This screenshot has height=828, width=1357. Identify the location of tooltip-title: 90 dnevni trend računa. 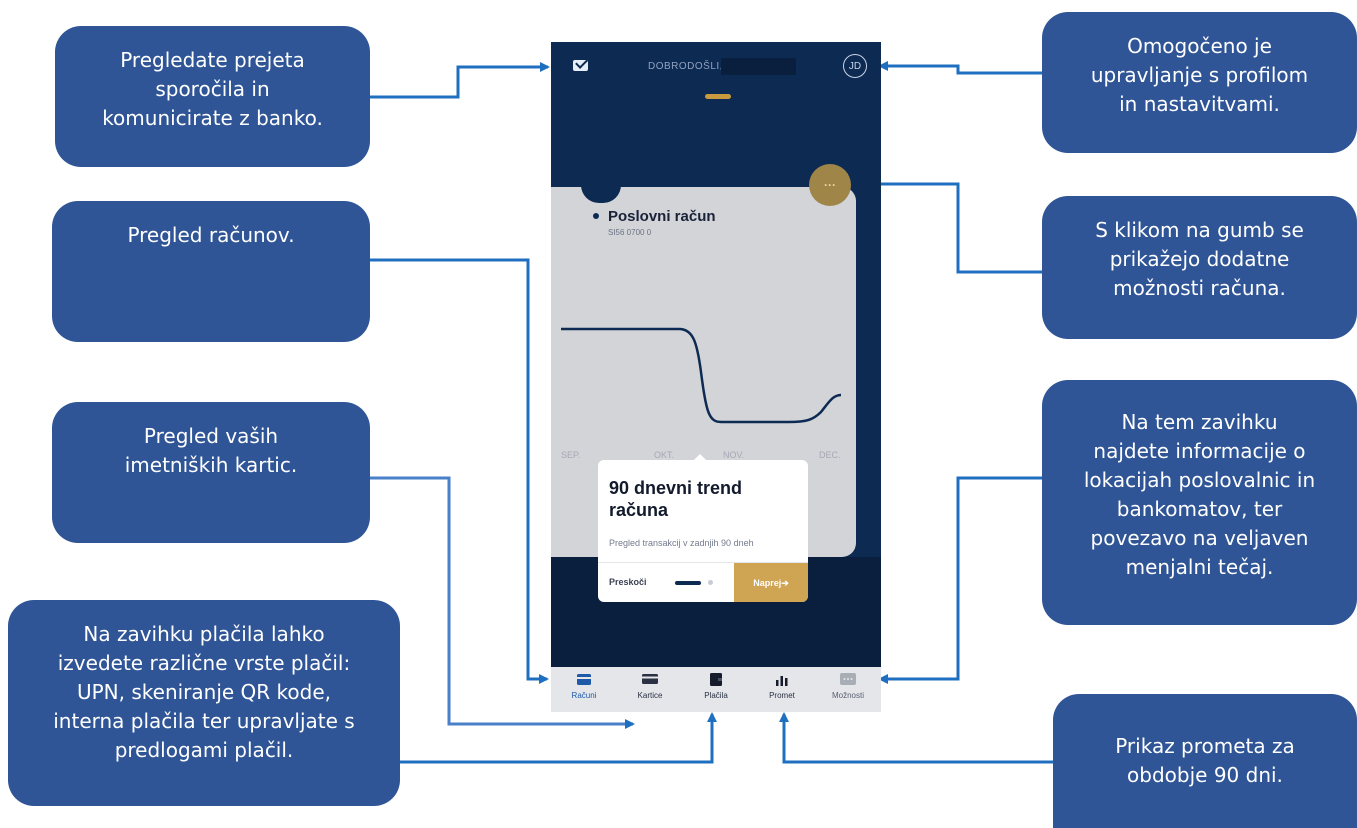
(676, 499).